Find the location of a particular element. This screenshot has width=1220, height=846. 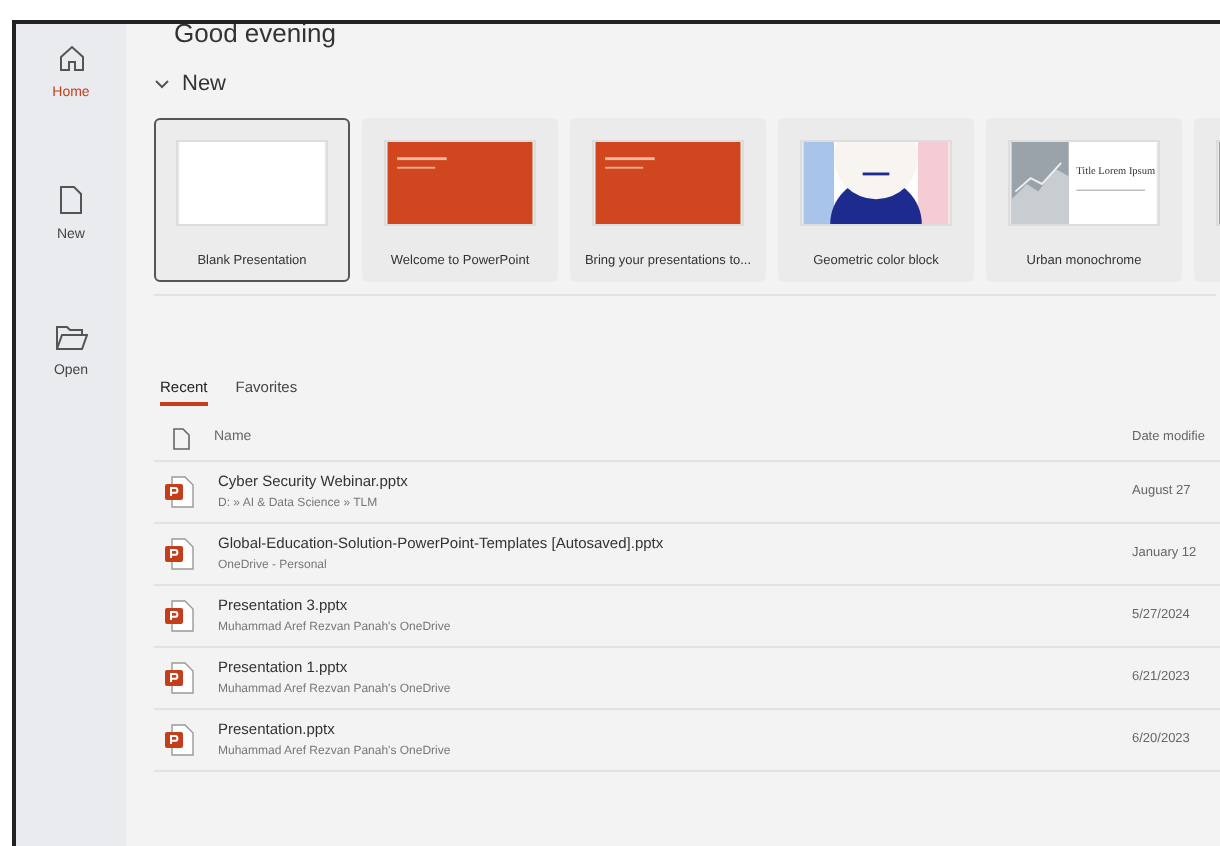

folder-icon is located at coordinates (71, 338).